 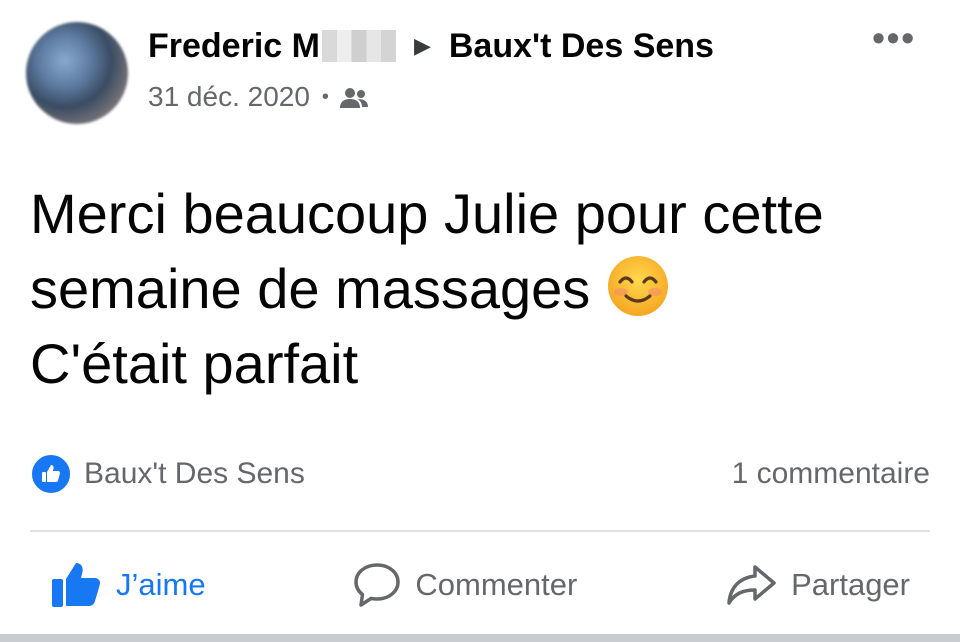 I want to click on comments-count-link: 1 commentaire, so click(x=831, y=474).